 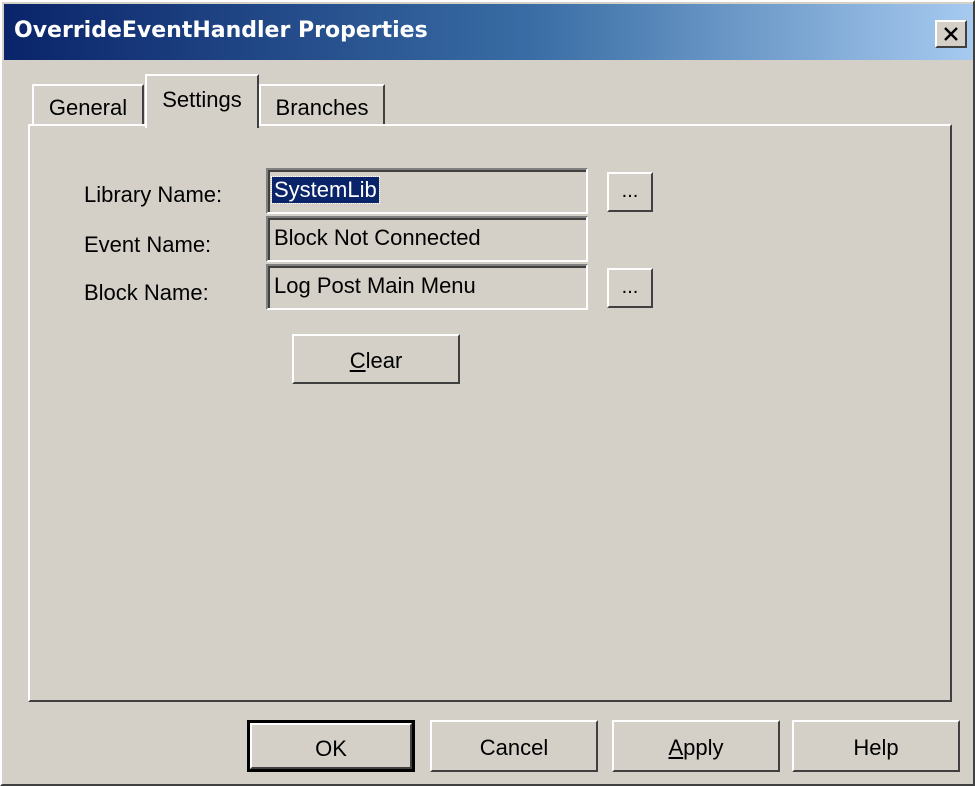 I want to click on clear-button: Clear, so click(x=376, y=359).